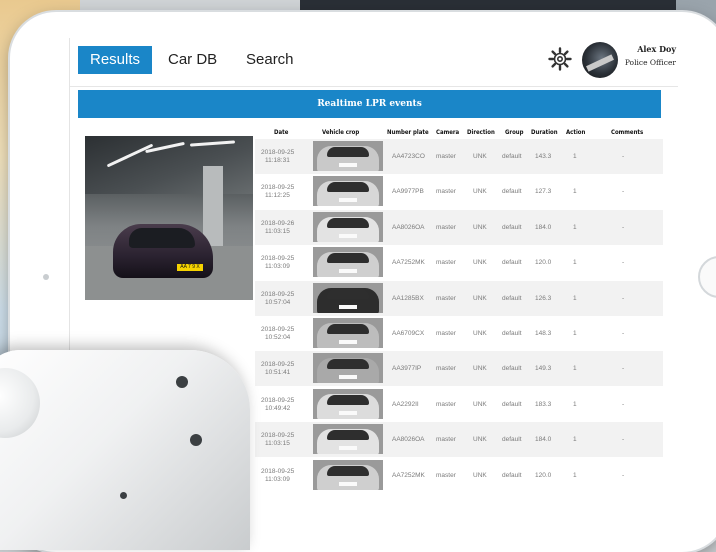  I want to click on tablet-camera, so click(46, 277).